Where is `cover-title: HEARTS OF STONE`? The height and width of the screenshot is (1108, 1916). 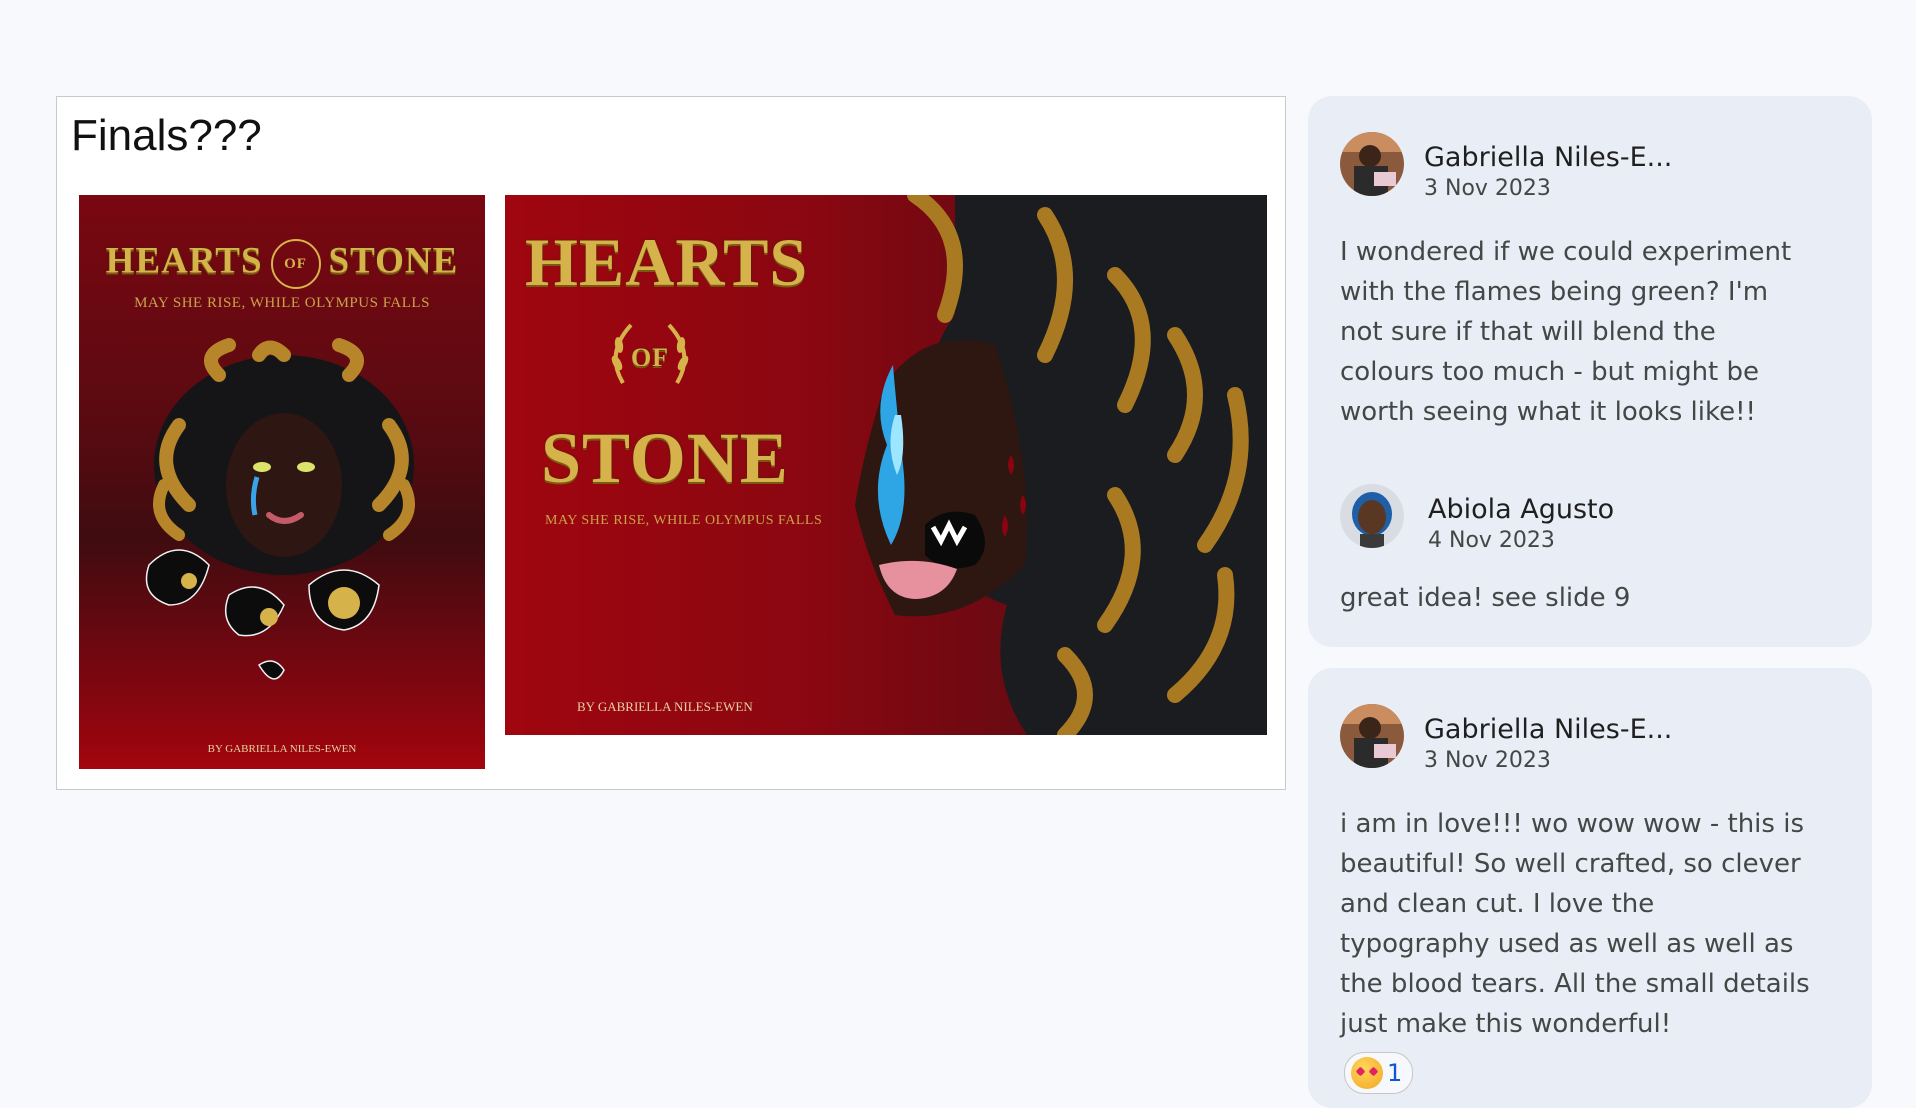
cover-title: HEARTS OF STONE is located at coordinates (282, 264).